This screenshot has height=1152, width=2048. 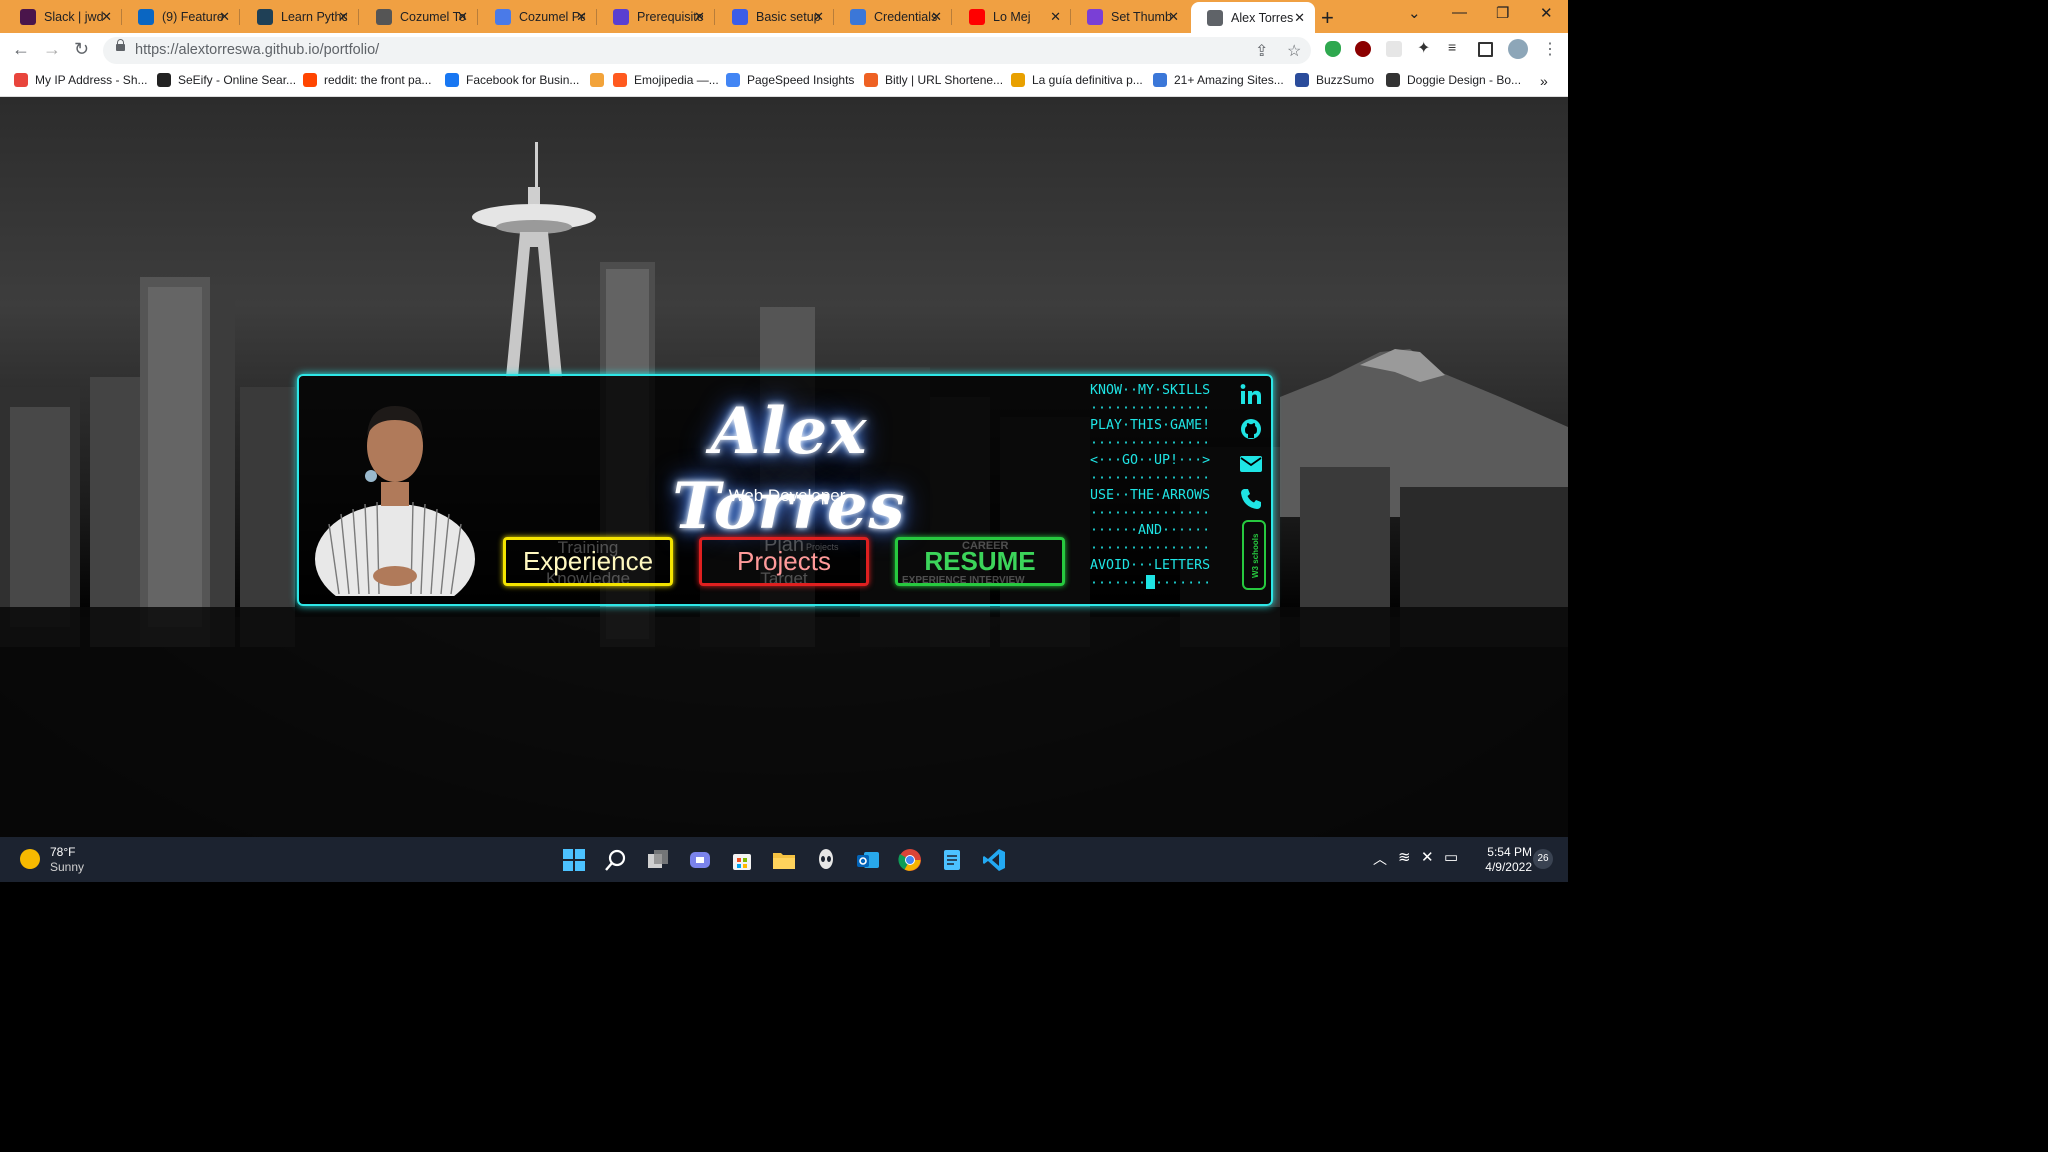 What do you see at coordinates (1251, 429) in the screenshot?
I see `github-icon` at bounding box center [1251, 429].